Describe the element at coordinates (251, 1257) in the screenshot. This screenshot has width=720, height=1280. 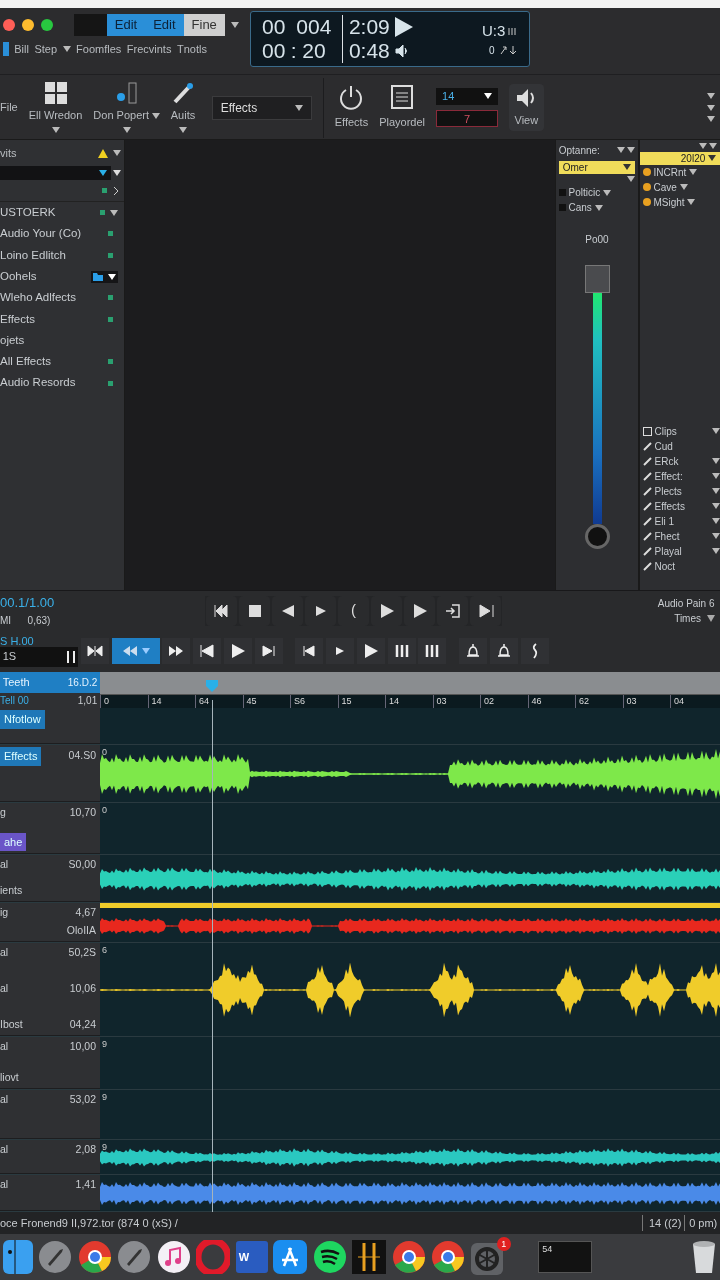
I see `document-icon: W` at that location.